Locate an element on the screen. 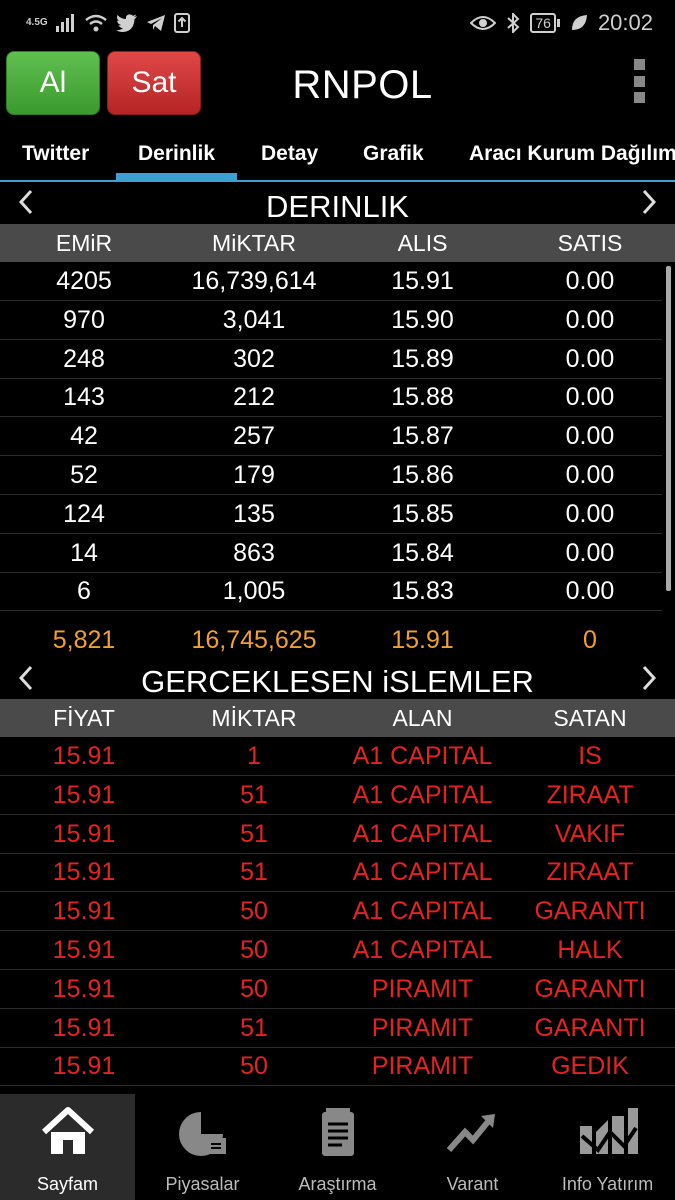 This screenshot has height=1200, width=675. buy-button: Al is located at coordinates (53, 83).